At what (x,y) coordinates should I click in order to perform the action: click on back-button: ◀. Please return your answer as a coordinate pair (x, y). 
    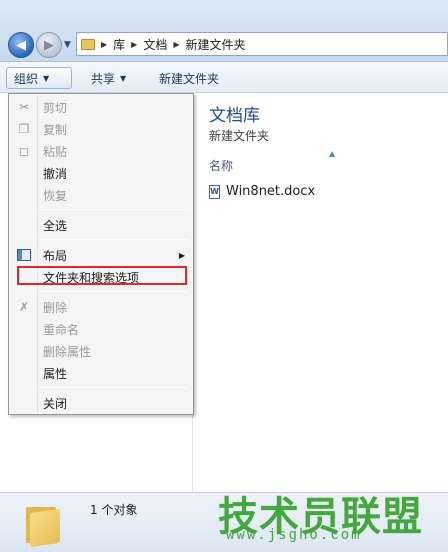
    Looking at the image, I should click on (21, 45).